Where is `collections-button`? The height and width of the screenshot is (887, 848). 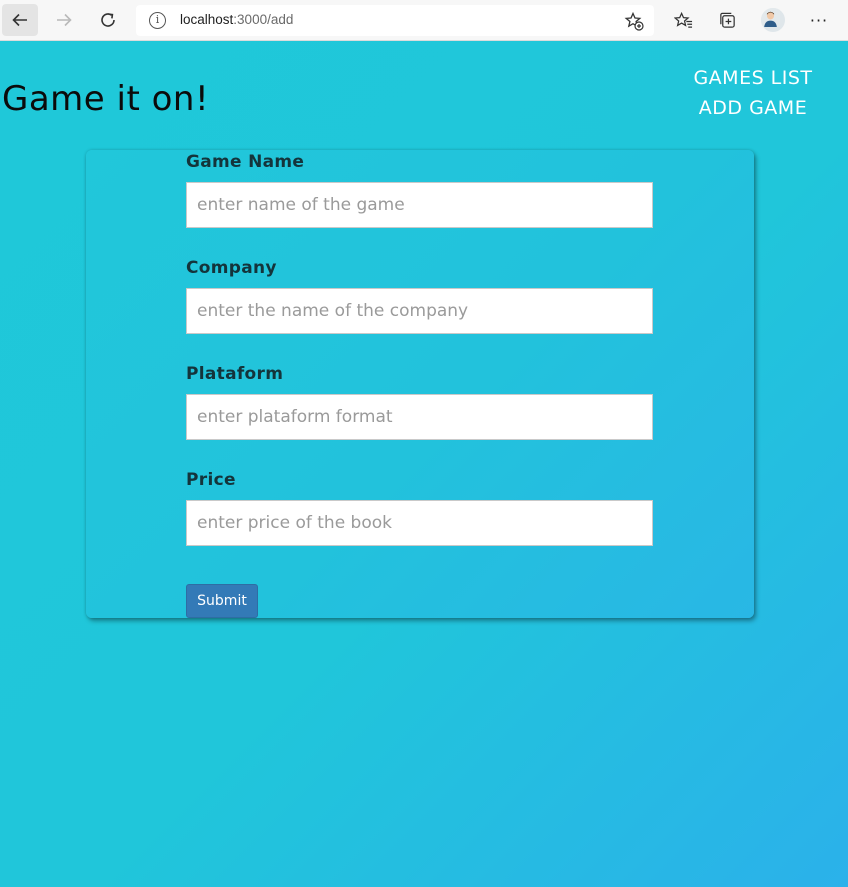 collections-button is located at coordinates (727, 20).